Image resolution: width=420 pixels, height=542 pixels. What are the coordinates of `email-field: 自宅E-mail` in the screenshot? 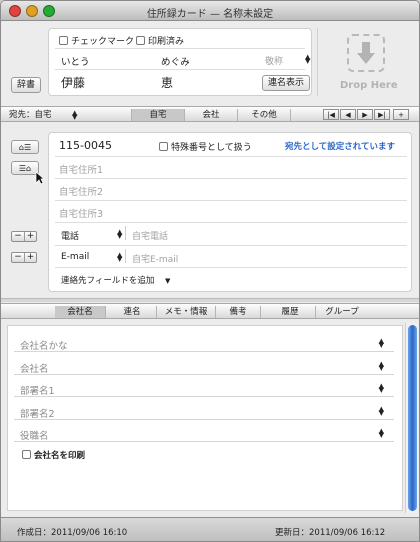 It's located at (155, 258).